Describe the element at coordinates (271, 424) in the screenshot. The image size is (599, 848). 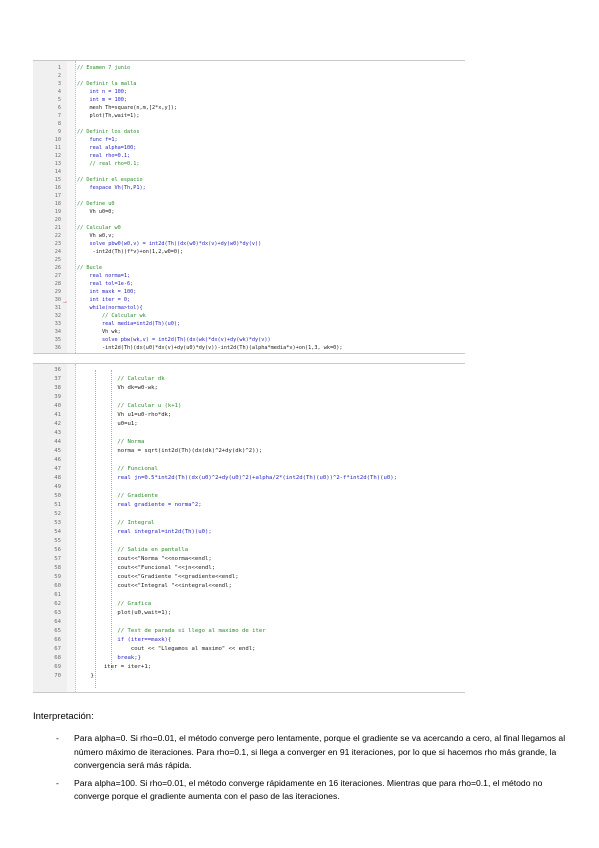
I see `code-text: u0=u1;` at that location.